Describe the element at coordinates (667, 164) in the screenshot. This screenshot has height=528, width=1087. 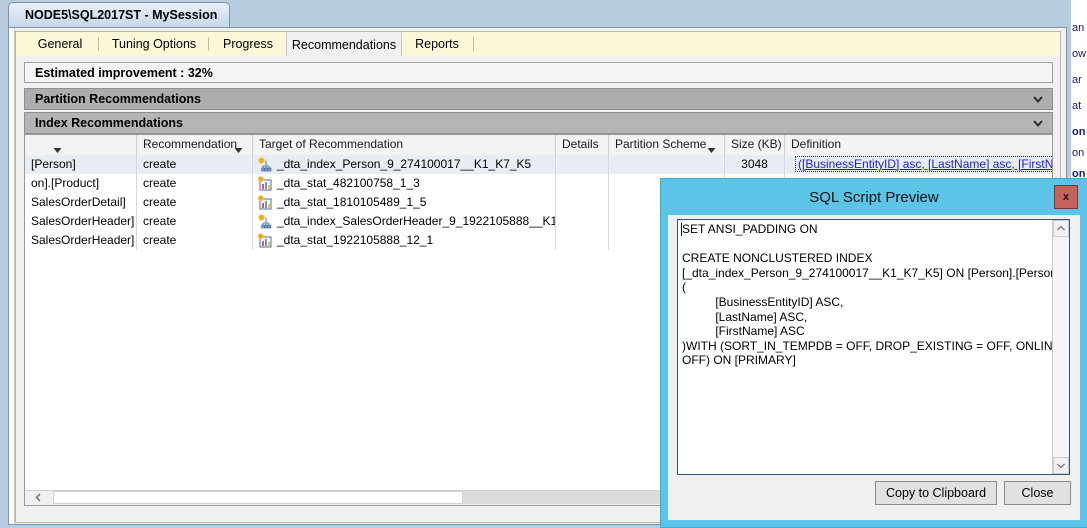
I see `cell-partition-scheme` at that location.